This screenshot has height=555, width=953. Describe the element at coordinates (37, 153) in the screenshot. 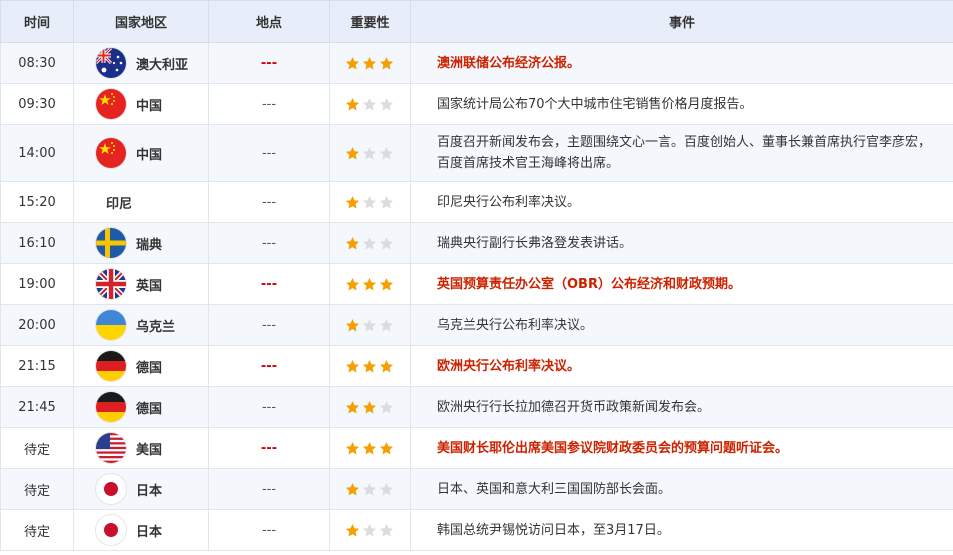

I see `row-time: 14:00` at that location.